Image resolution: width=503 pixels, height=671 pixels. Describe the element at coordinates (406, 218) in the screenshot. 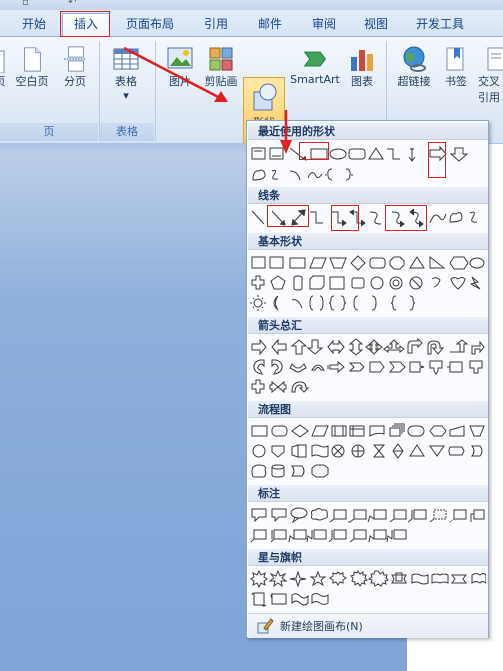

I see `curved-connector-highlight` at that location.